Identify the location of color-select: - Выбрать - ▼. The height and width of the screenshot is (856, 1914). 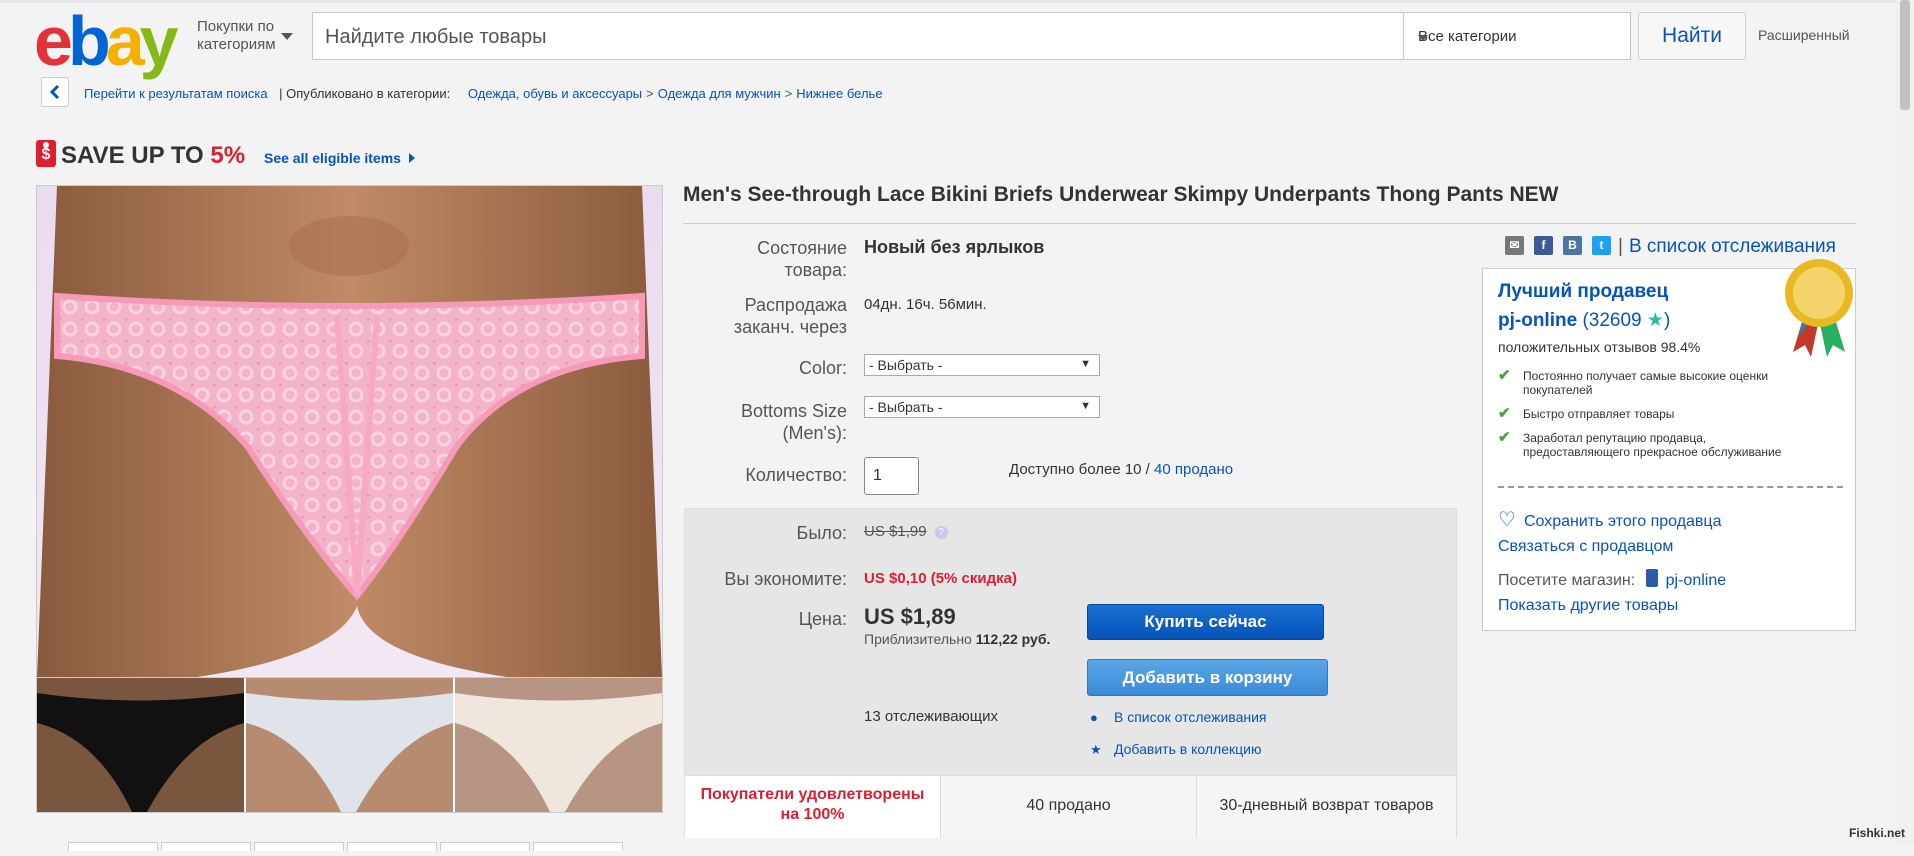
(982, 365).